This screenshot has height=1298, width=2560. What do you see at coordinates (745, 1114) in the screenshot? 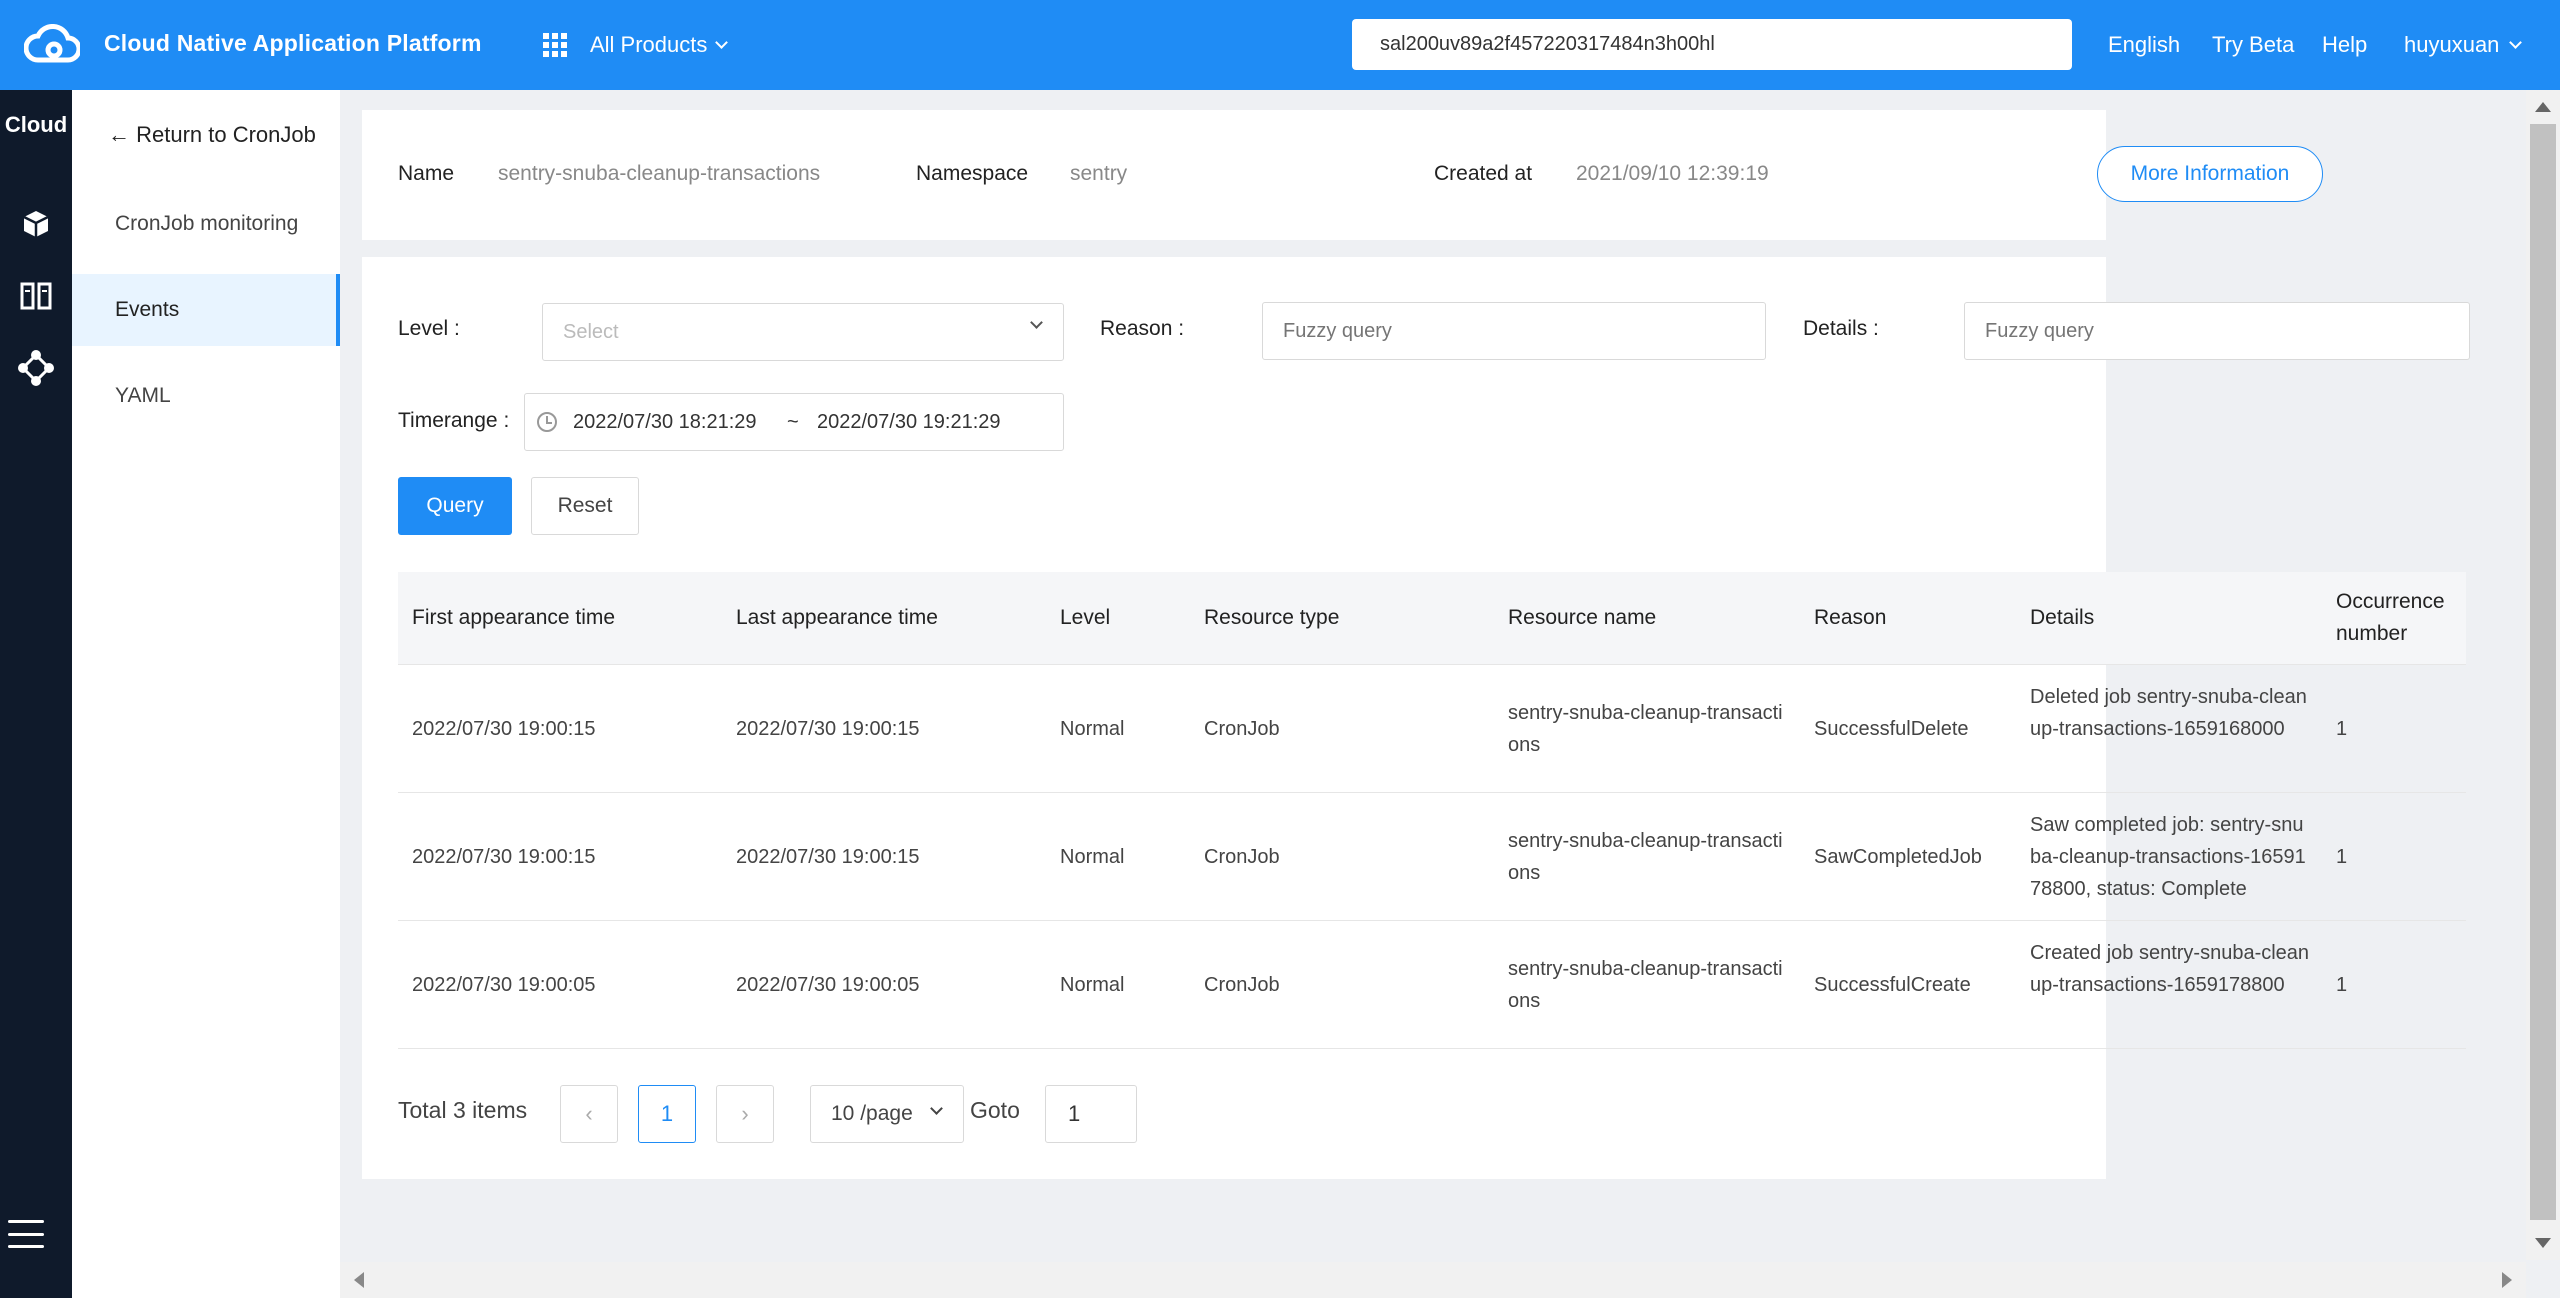
I see `next-page-button: ›` at bounding box center [745, 1114].